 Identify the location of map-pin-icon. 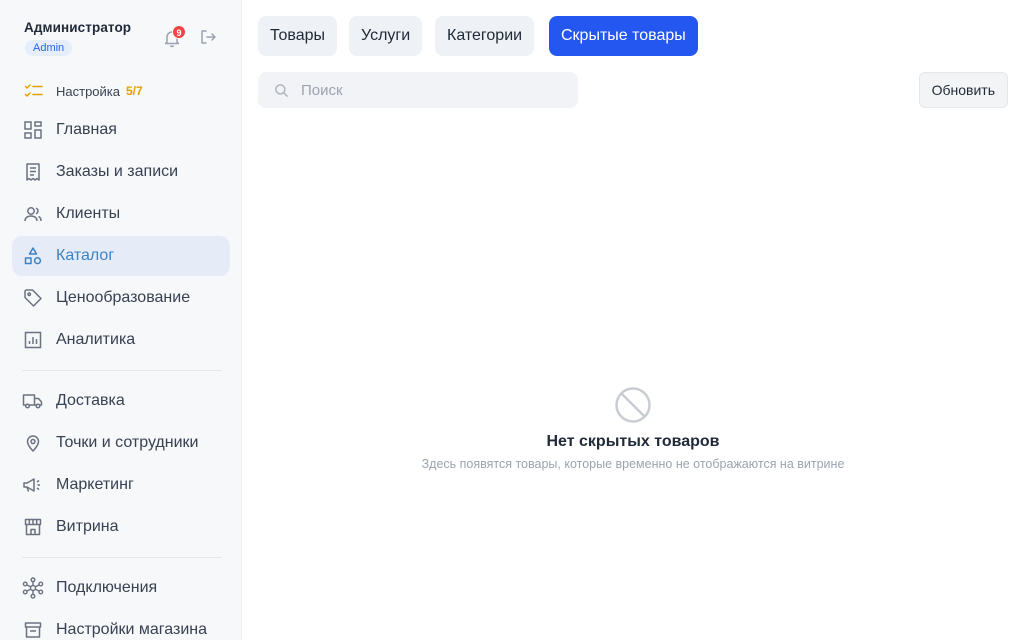
(33, 443).